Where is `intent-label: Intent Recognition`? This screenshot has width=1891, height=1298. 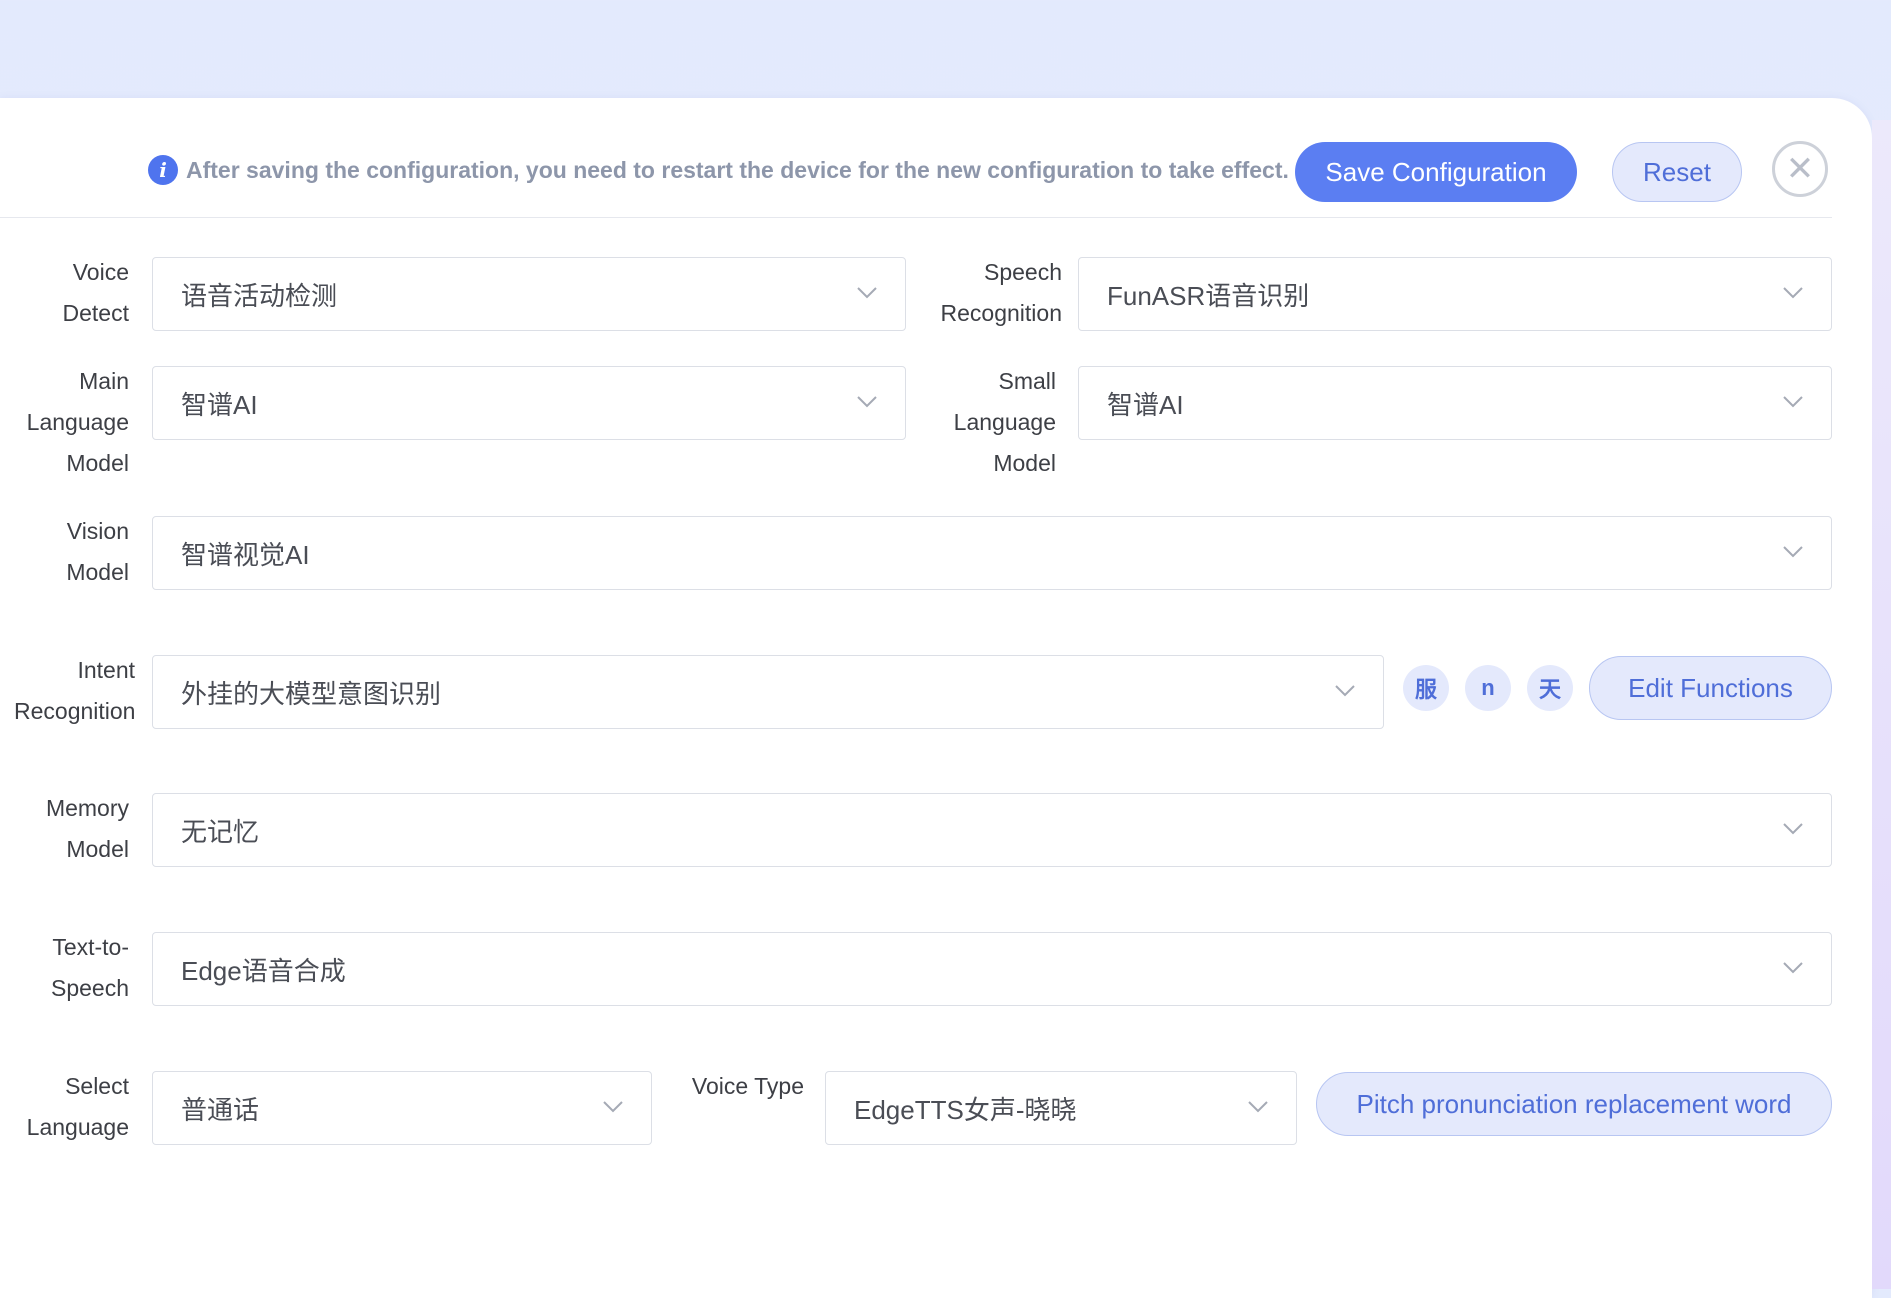
intent-label: Intent Recognition is located at coordinates (74, 691).